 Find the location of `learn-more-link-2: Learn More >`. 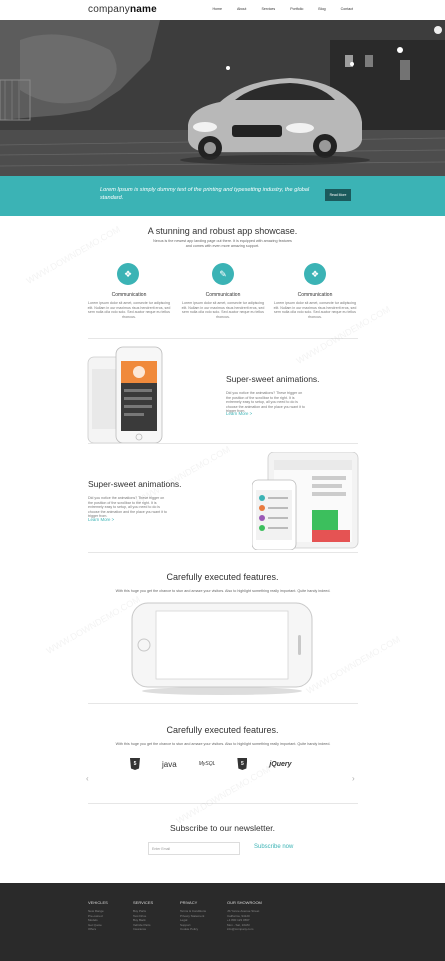

learn-more-link-2: Learn More > is located at coordinates (101, 519).